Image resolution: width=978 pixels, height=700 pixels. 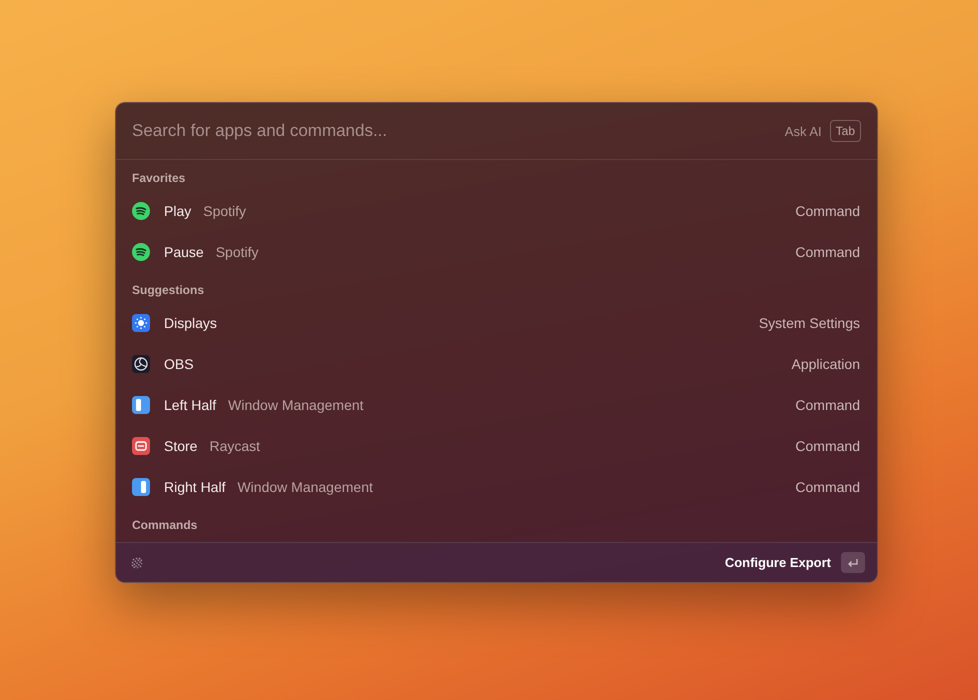 What do you see at coordinates (158, 178) in the screenshot?
I see `section-header: Favorites` at bounding box center [158, 178].